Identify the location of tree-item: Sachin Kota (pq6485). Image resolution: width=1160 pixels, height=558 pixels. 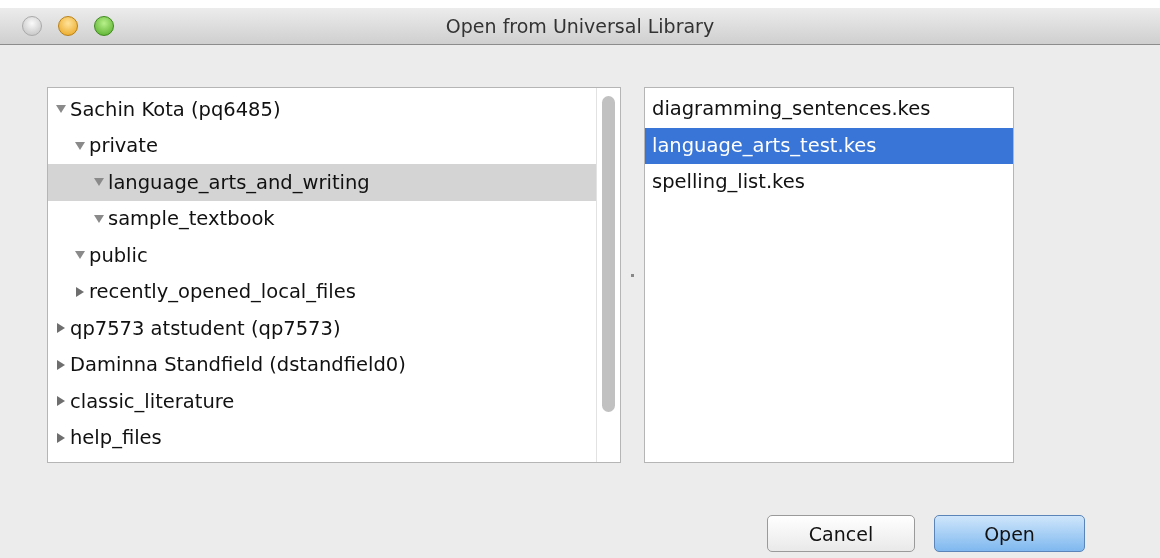
(322, 109).